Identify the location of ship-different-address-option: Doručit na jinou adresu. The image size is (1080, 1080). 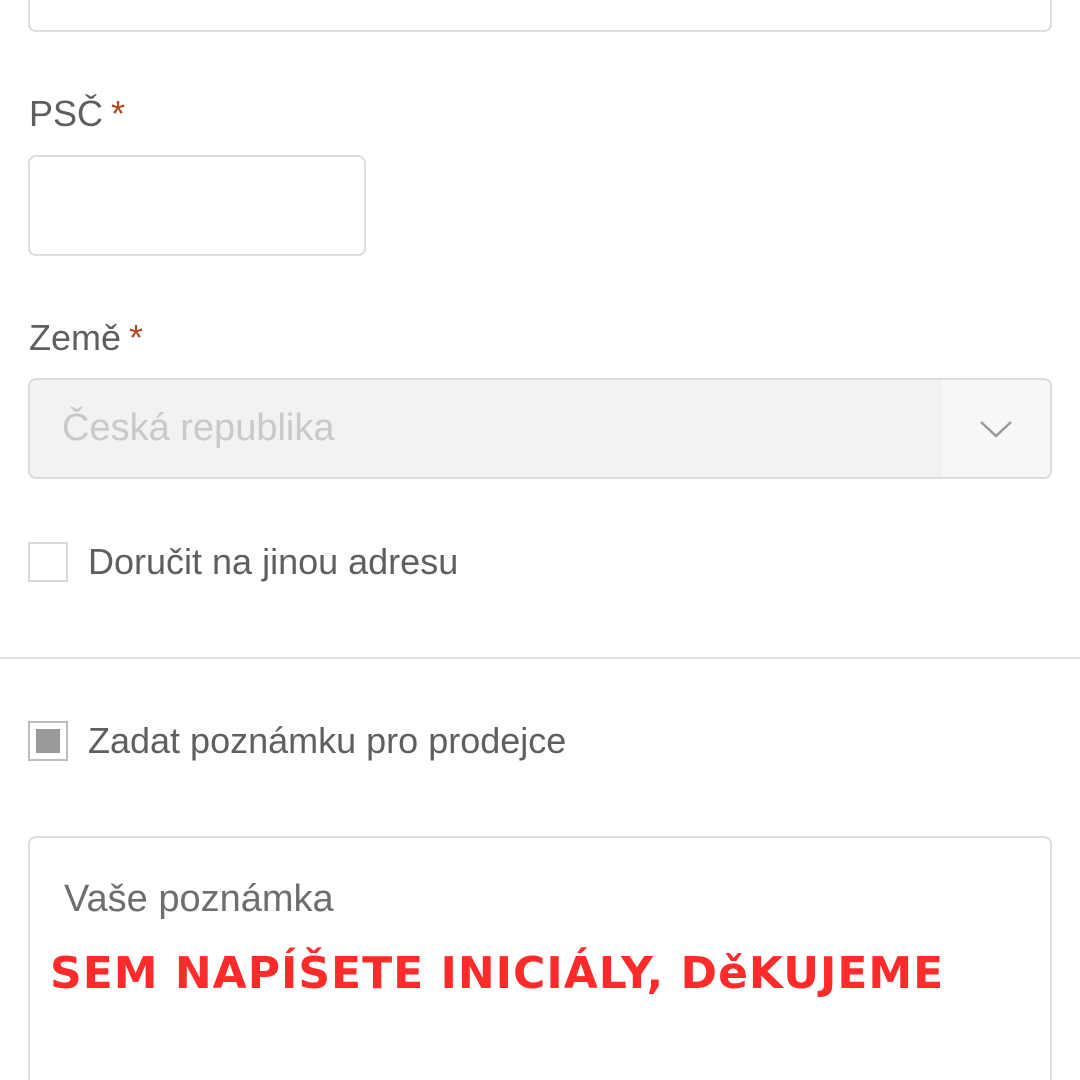
(243, 562).